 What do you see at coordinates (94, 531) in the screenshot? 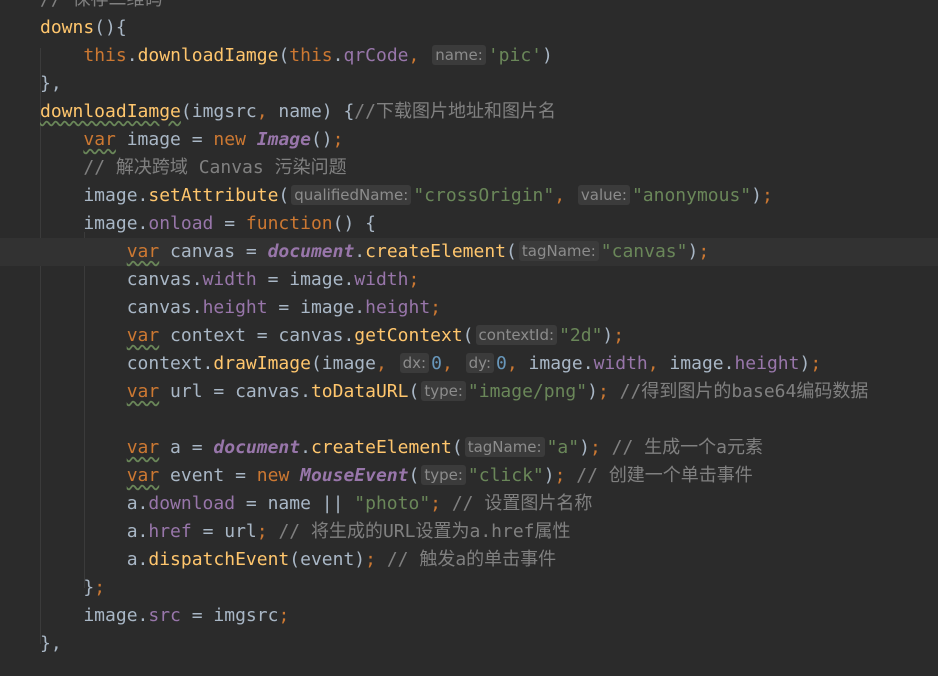
I see `code-token: a.` at bounding box center [94, 531].